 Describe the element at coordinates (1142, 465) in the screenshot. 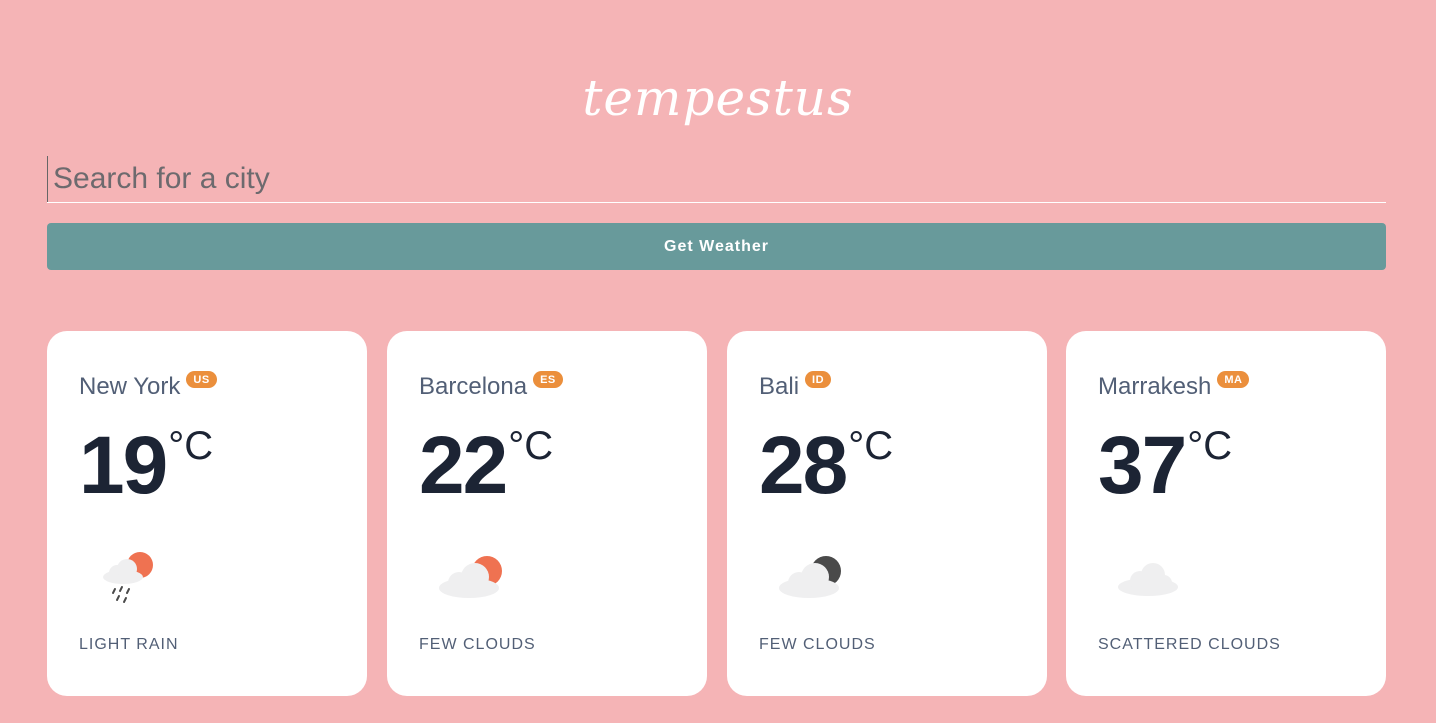

I see `temperature-value: 37` at that location.